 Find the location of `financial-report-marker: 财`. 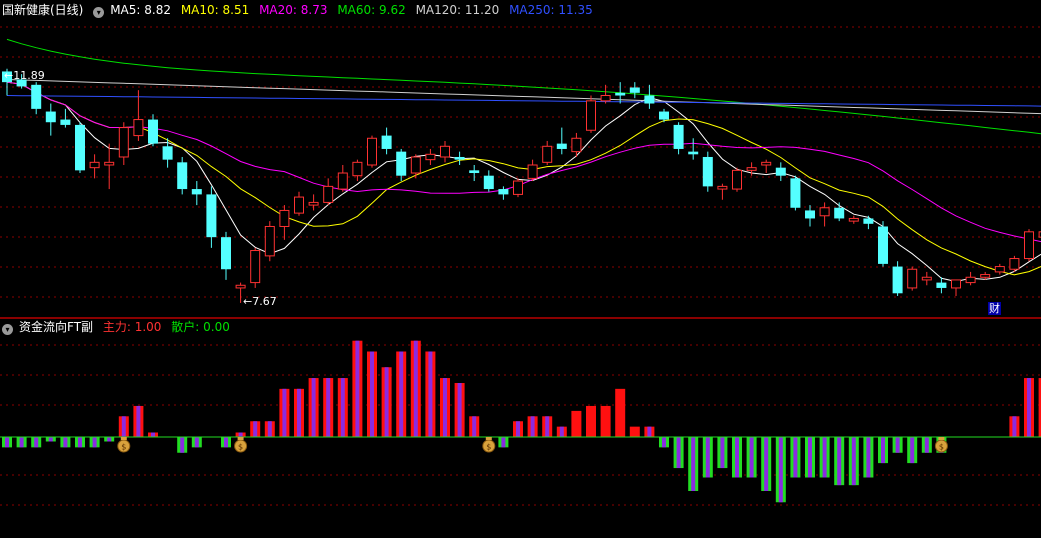

financial-report-marker: 财 is located at coordinates (994, 308).